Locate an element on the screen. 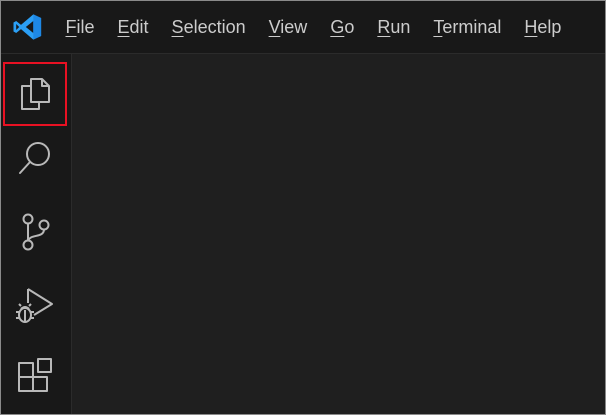 The width and height of the screenshot is (606, 415). files-icon is located at coordinates (35, 94).